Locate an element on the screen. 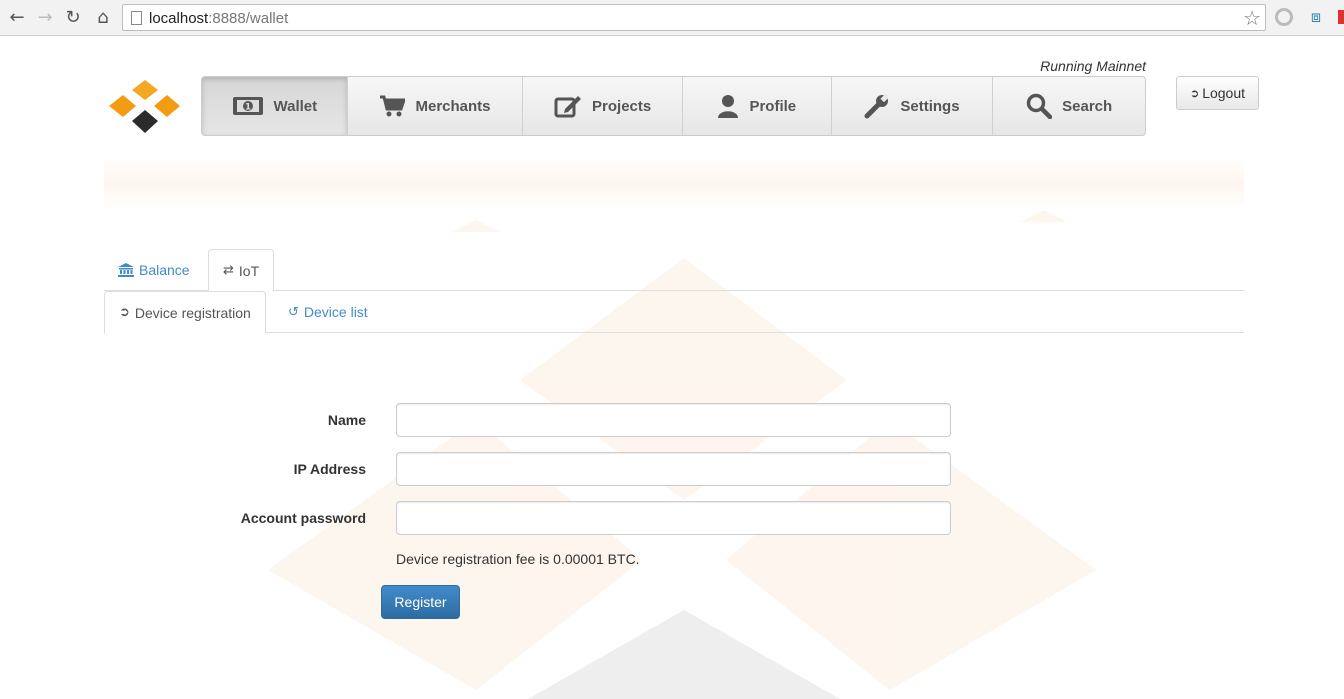 This screenshot has width=1344, height=699. cart-icon is located at coordinates (393, 106).